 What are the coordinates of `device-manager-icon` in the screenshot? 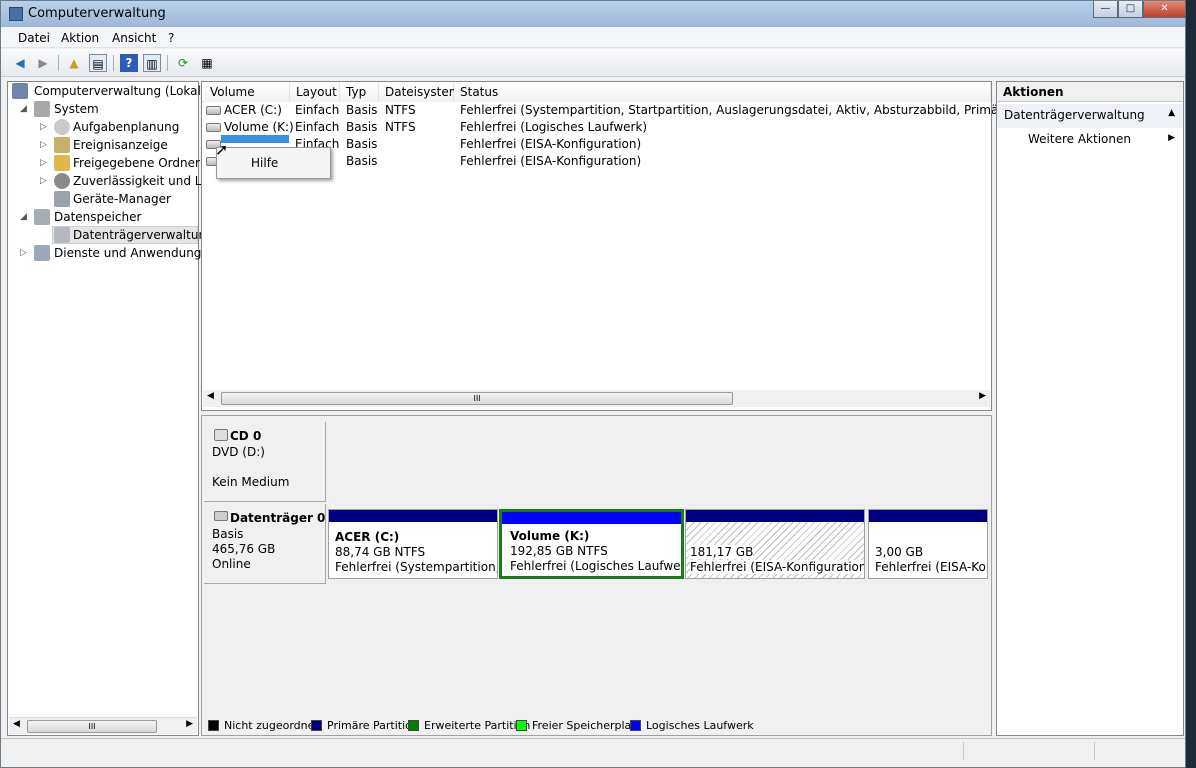 It's located at (62, 199).